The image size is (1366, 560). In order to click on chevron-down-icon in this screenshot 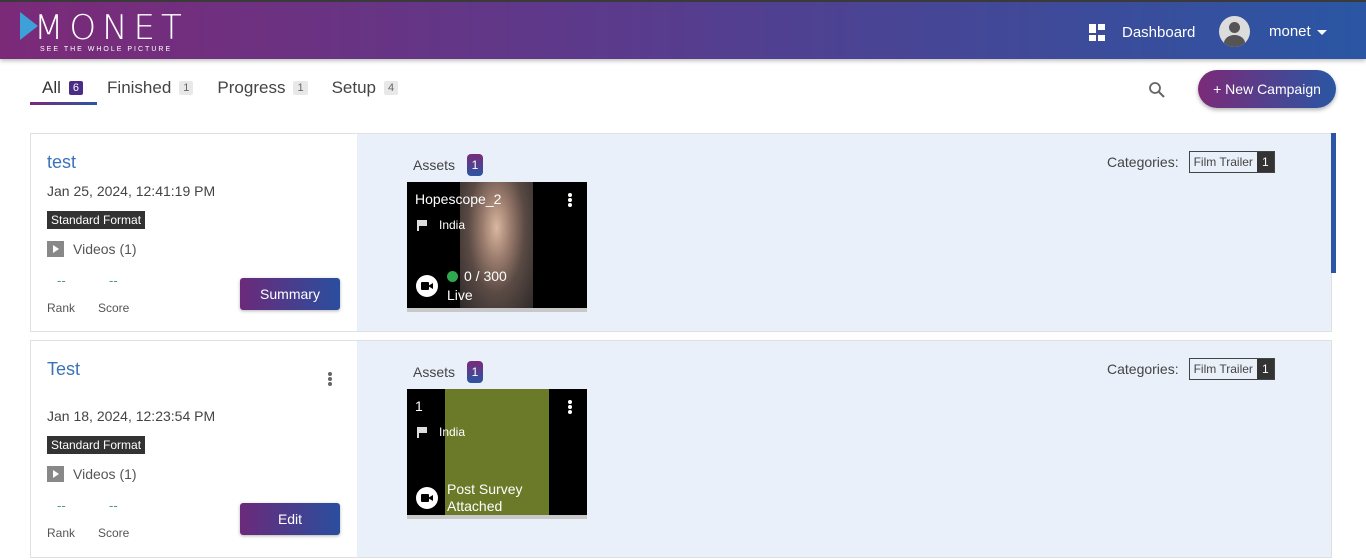, I will do `click(1321, 32)`.